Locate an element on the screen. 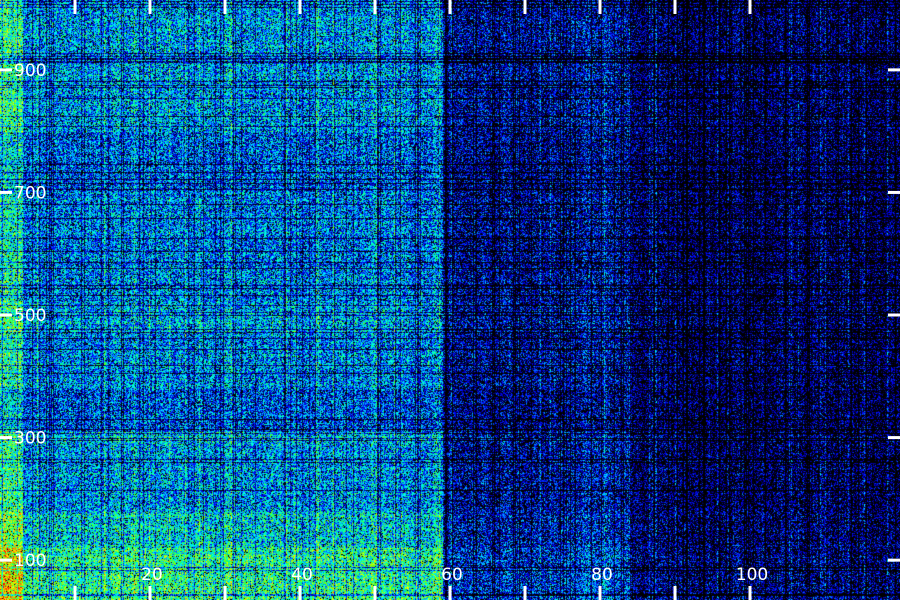  y-tick-label: 900 is located at coordinates (30, 71).